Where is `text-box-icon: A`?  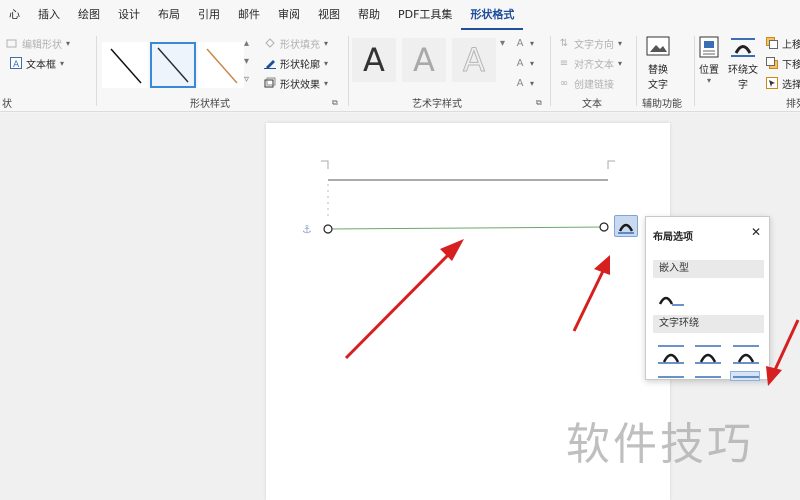
text-box-icon: A is located at coordinates (16, 63).